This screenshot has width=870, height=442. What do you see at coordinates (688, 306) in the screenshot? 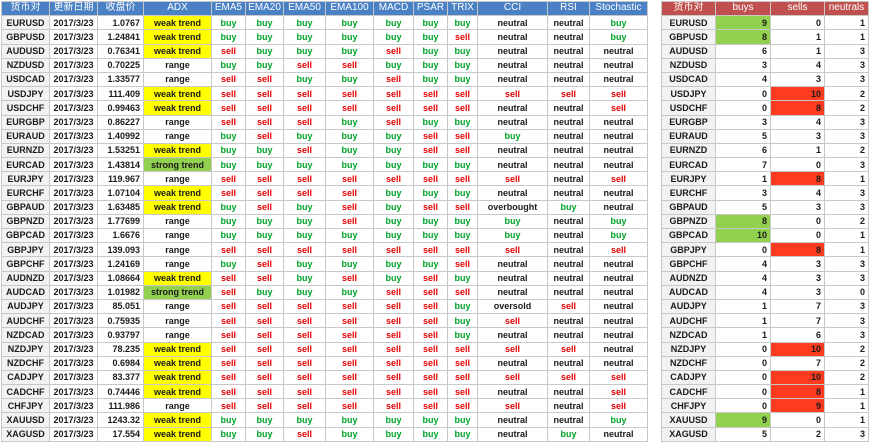
I see `summary-cell-pair: AUDJPY` at bounding box center [688, 306].